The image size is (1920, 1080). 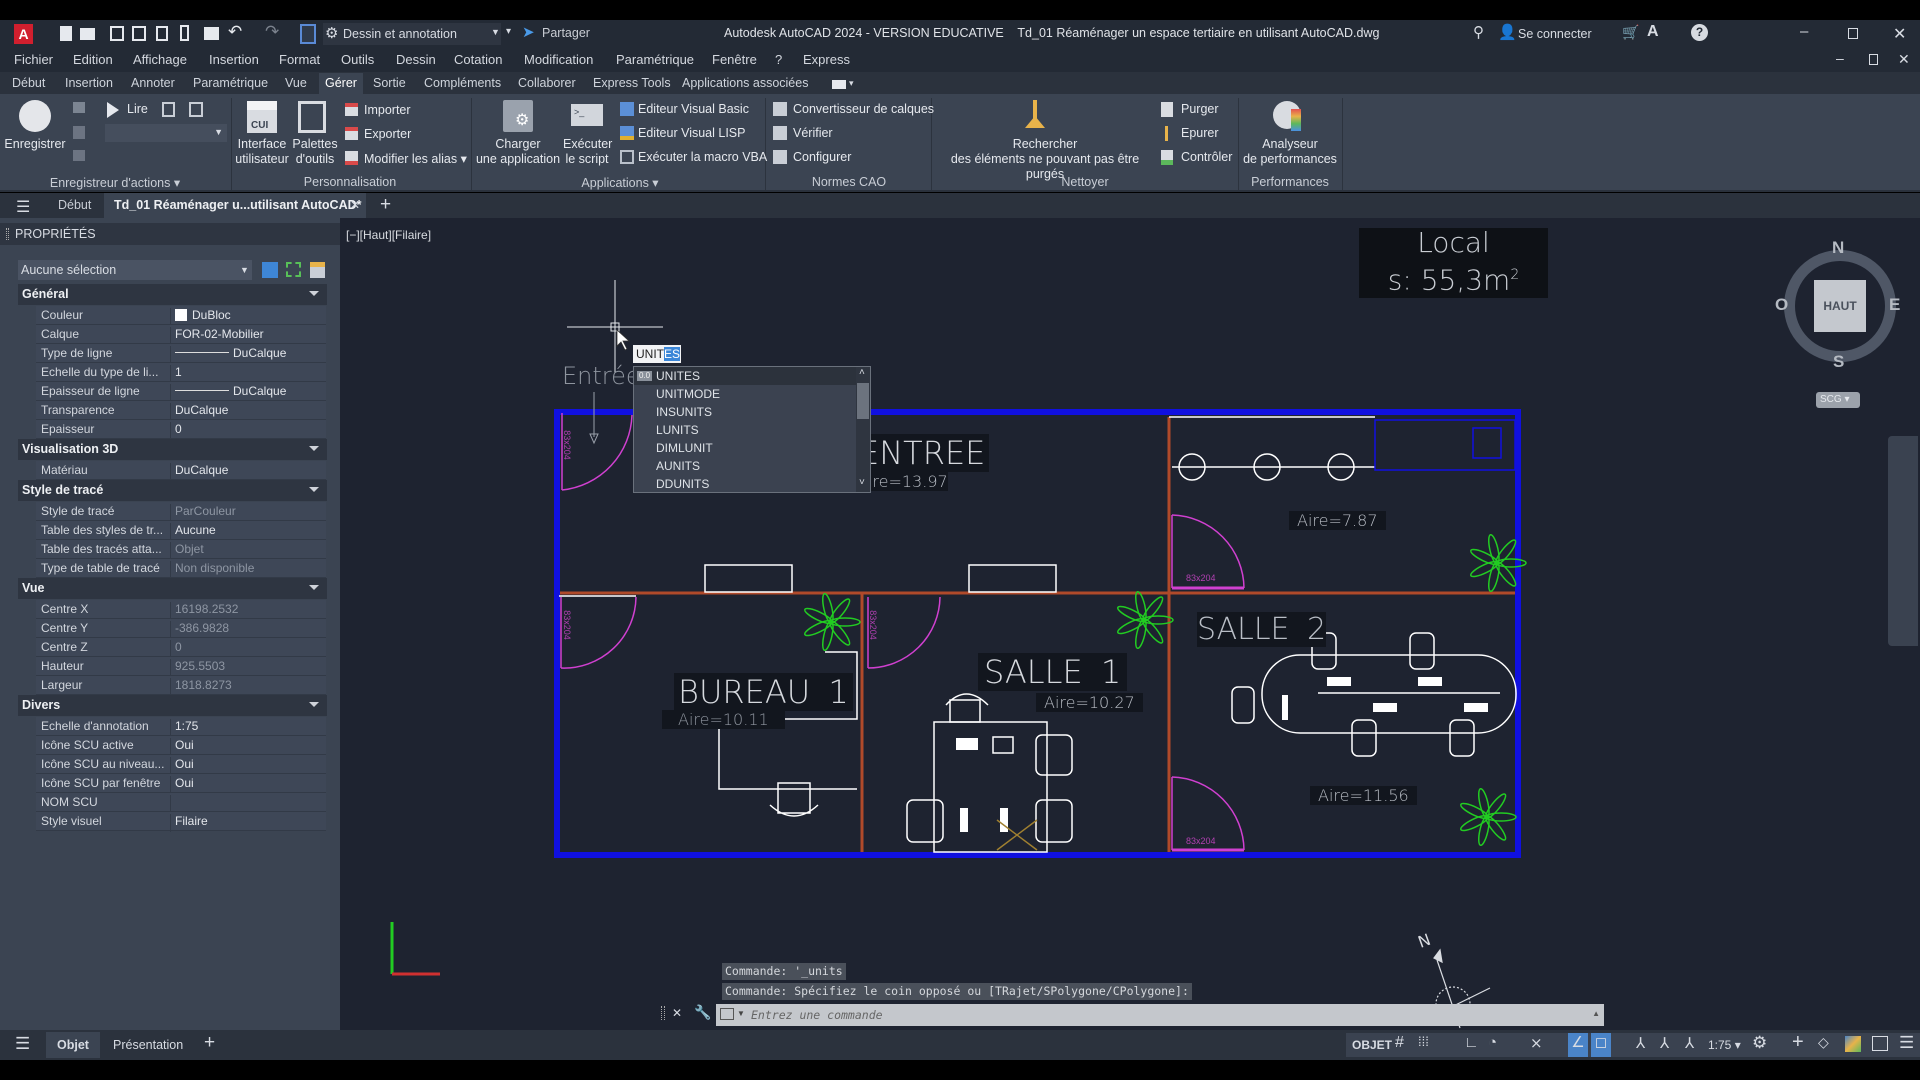 I want to click on ortho-icon: ∟, so click(x=1471, y=1042).